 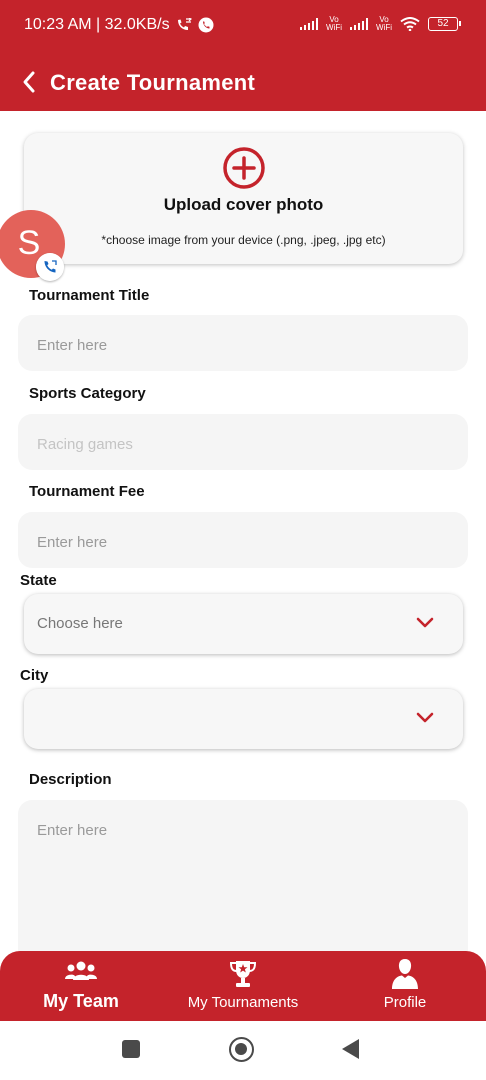 I want to click on system-navigation-bar, so click(x=243, y=1050).